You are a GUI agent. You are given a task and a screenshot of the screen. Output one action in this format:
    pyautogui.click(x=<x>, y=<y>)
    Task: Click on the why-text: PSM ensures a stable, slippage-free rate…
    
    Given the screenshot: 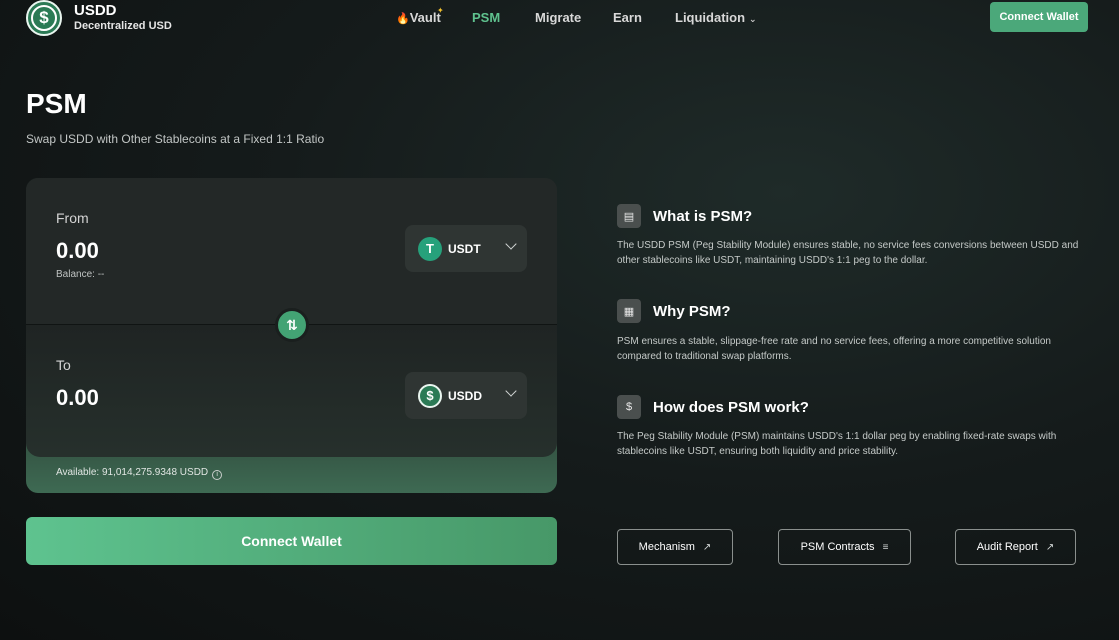 What is the action you would take?
    pyautogui.click(x=834, y=349)
    